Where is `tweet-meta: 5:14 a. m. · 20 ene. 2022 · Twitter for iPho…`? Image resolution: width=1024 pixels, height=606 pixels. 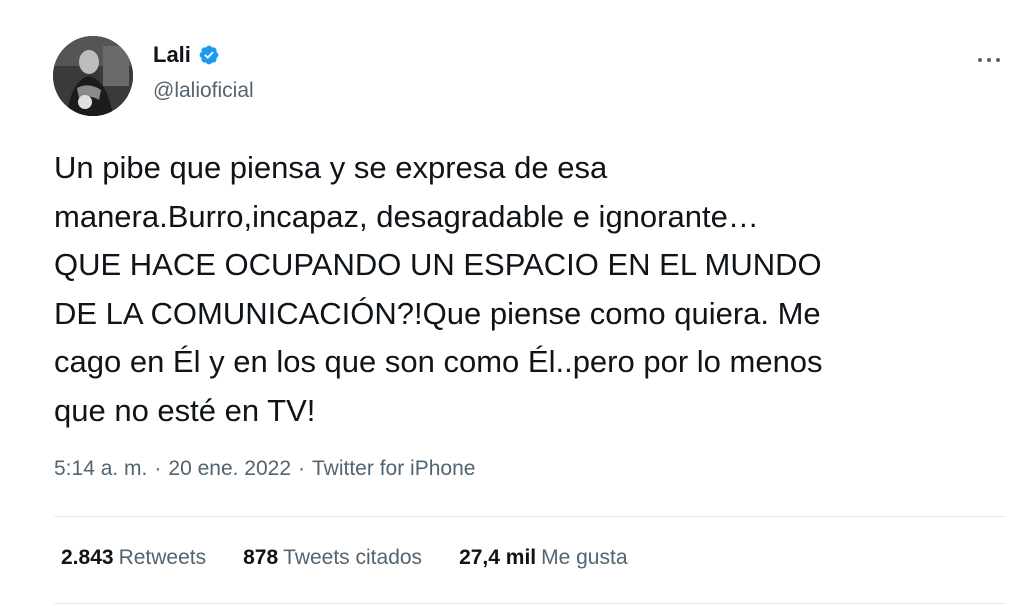 tweet-meta: 5:14 a. m. · 20 ene. 2022 · Twitter for iPho… is located at coordinates (264, 469).